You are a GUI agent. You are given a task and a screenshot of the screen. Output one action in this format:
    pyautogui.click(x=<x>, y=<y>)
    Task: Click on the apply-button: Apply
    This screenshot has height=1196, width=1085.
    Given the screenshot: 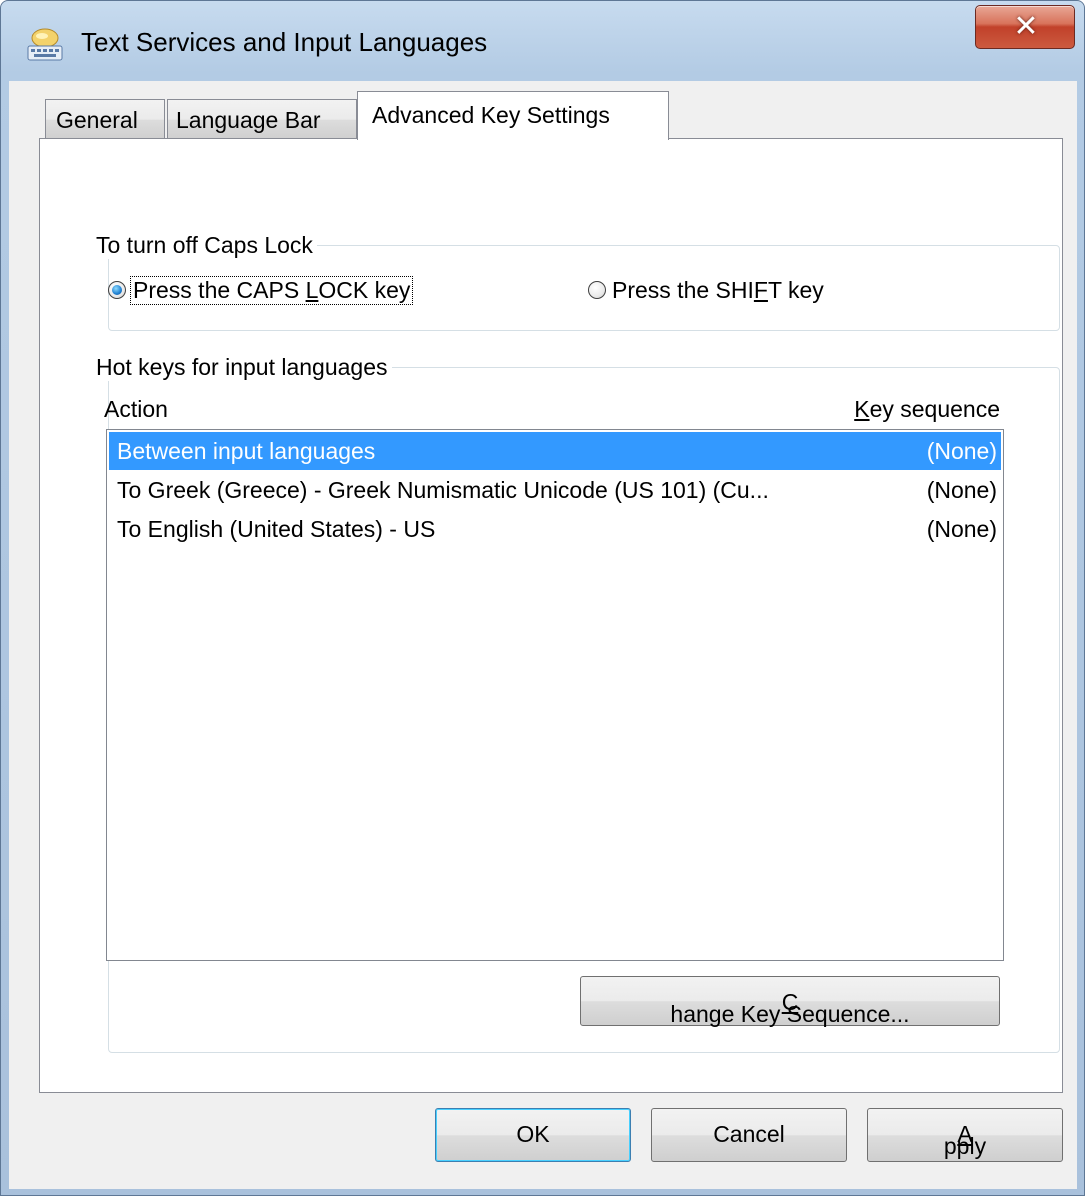 What is the action you would take?
    pyautogui.click(x=965, y=1135)
    